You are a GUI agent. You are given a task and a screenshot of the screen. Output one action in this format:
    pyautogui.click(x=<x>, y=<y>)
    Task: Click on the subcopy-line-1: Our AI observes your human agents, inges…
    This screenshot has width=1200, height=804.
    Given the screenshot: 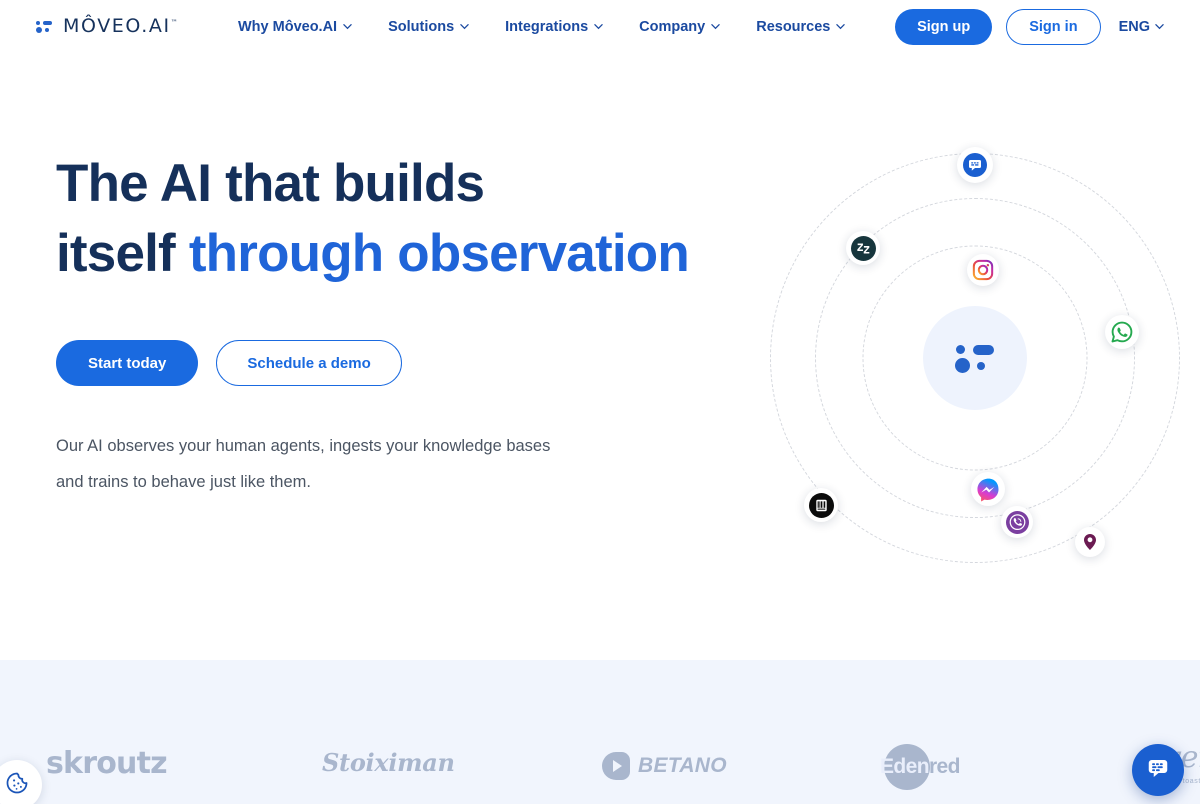 What is the action you would take?
    pyautogui.click(x=303, y=446)
    